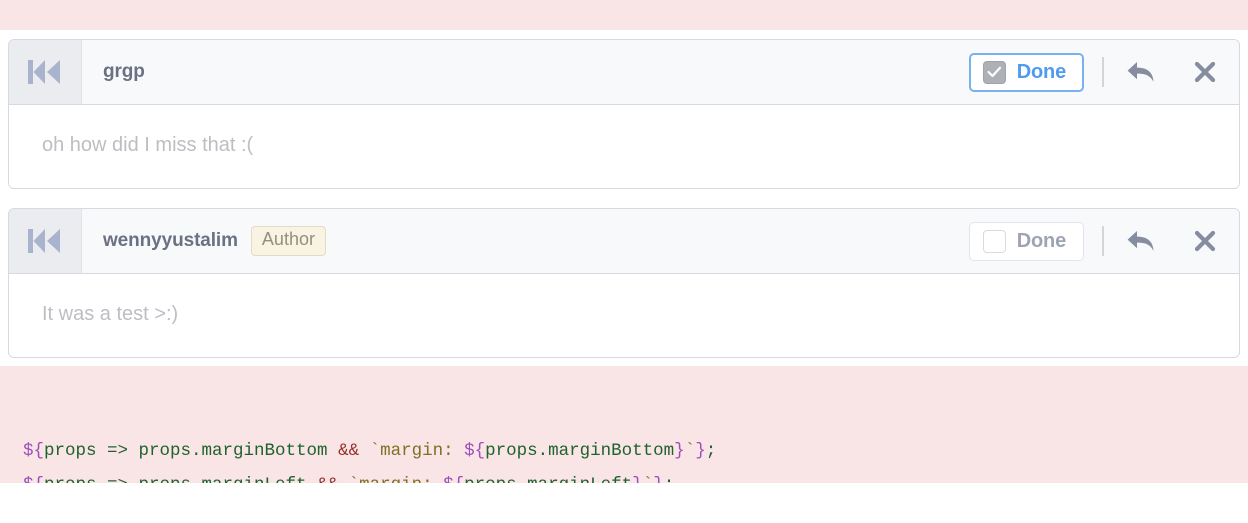  What do you see at coordinates (124, 72) in the screenshot?
I see `comment-username: grgp` at bounding box center [124, 72].